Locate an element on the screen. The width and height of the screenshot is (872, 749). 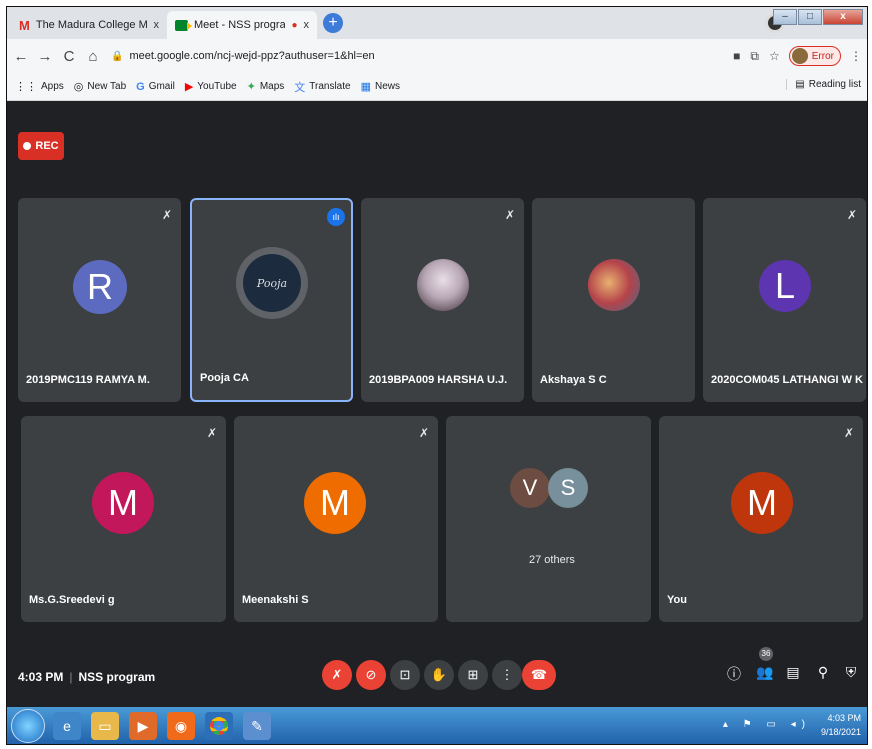
bookmark-translate: 文 Translate is located at coordinates (322, 87).